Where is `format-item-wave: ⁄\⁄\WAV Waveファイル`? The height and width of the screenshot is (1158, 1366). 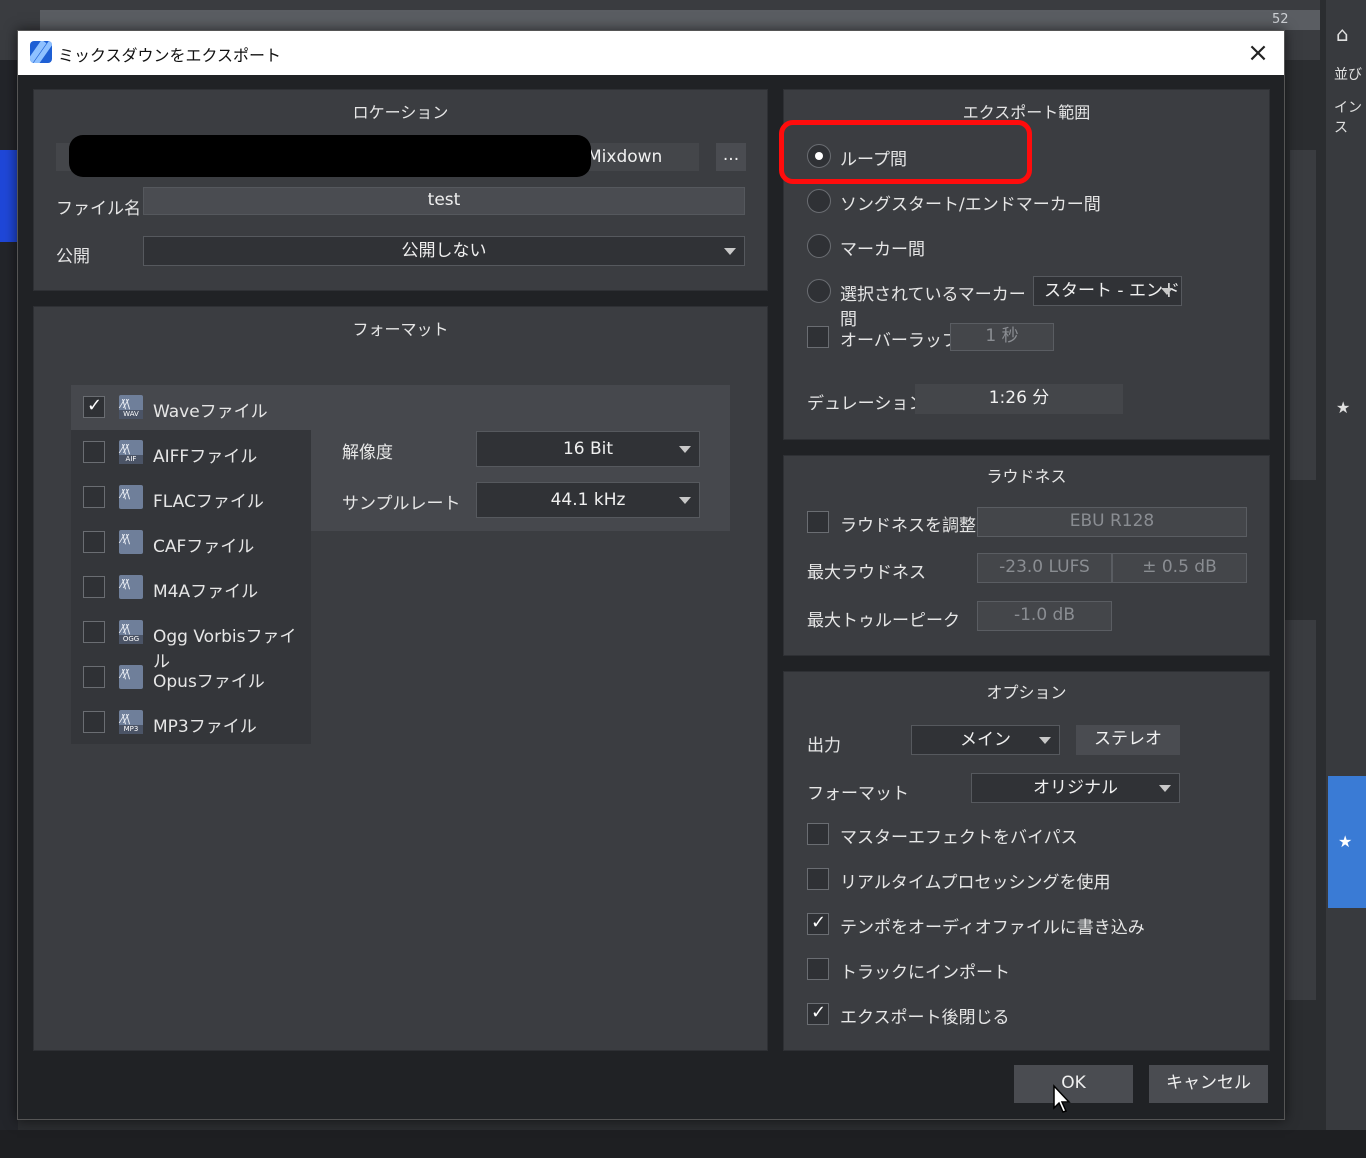
format-item-wave: ⁄\⁄\WAV Waveファイル is located at coordinates (191, 407).